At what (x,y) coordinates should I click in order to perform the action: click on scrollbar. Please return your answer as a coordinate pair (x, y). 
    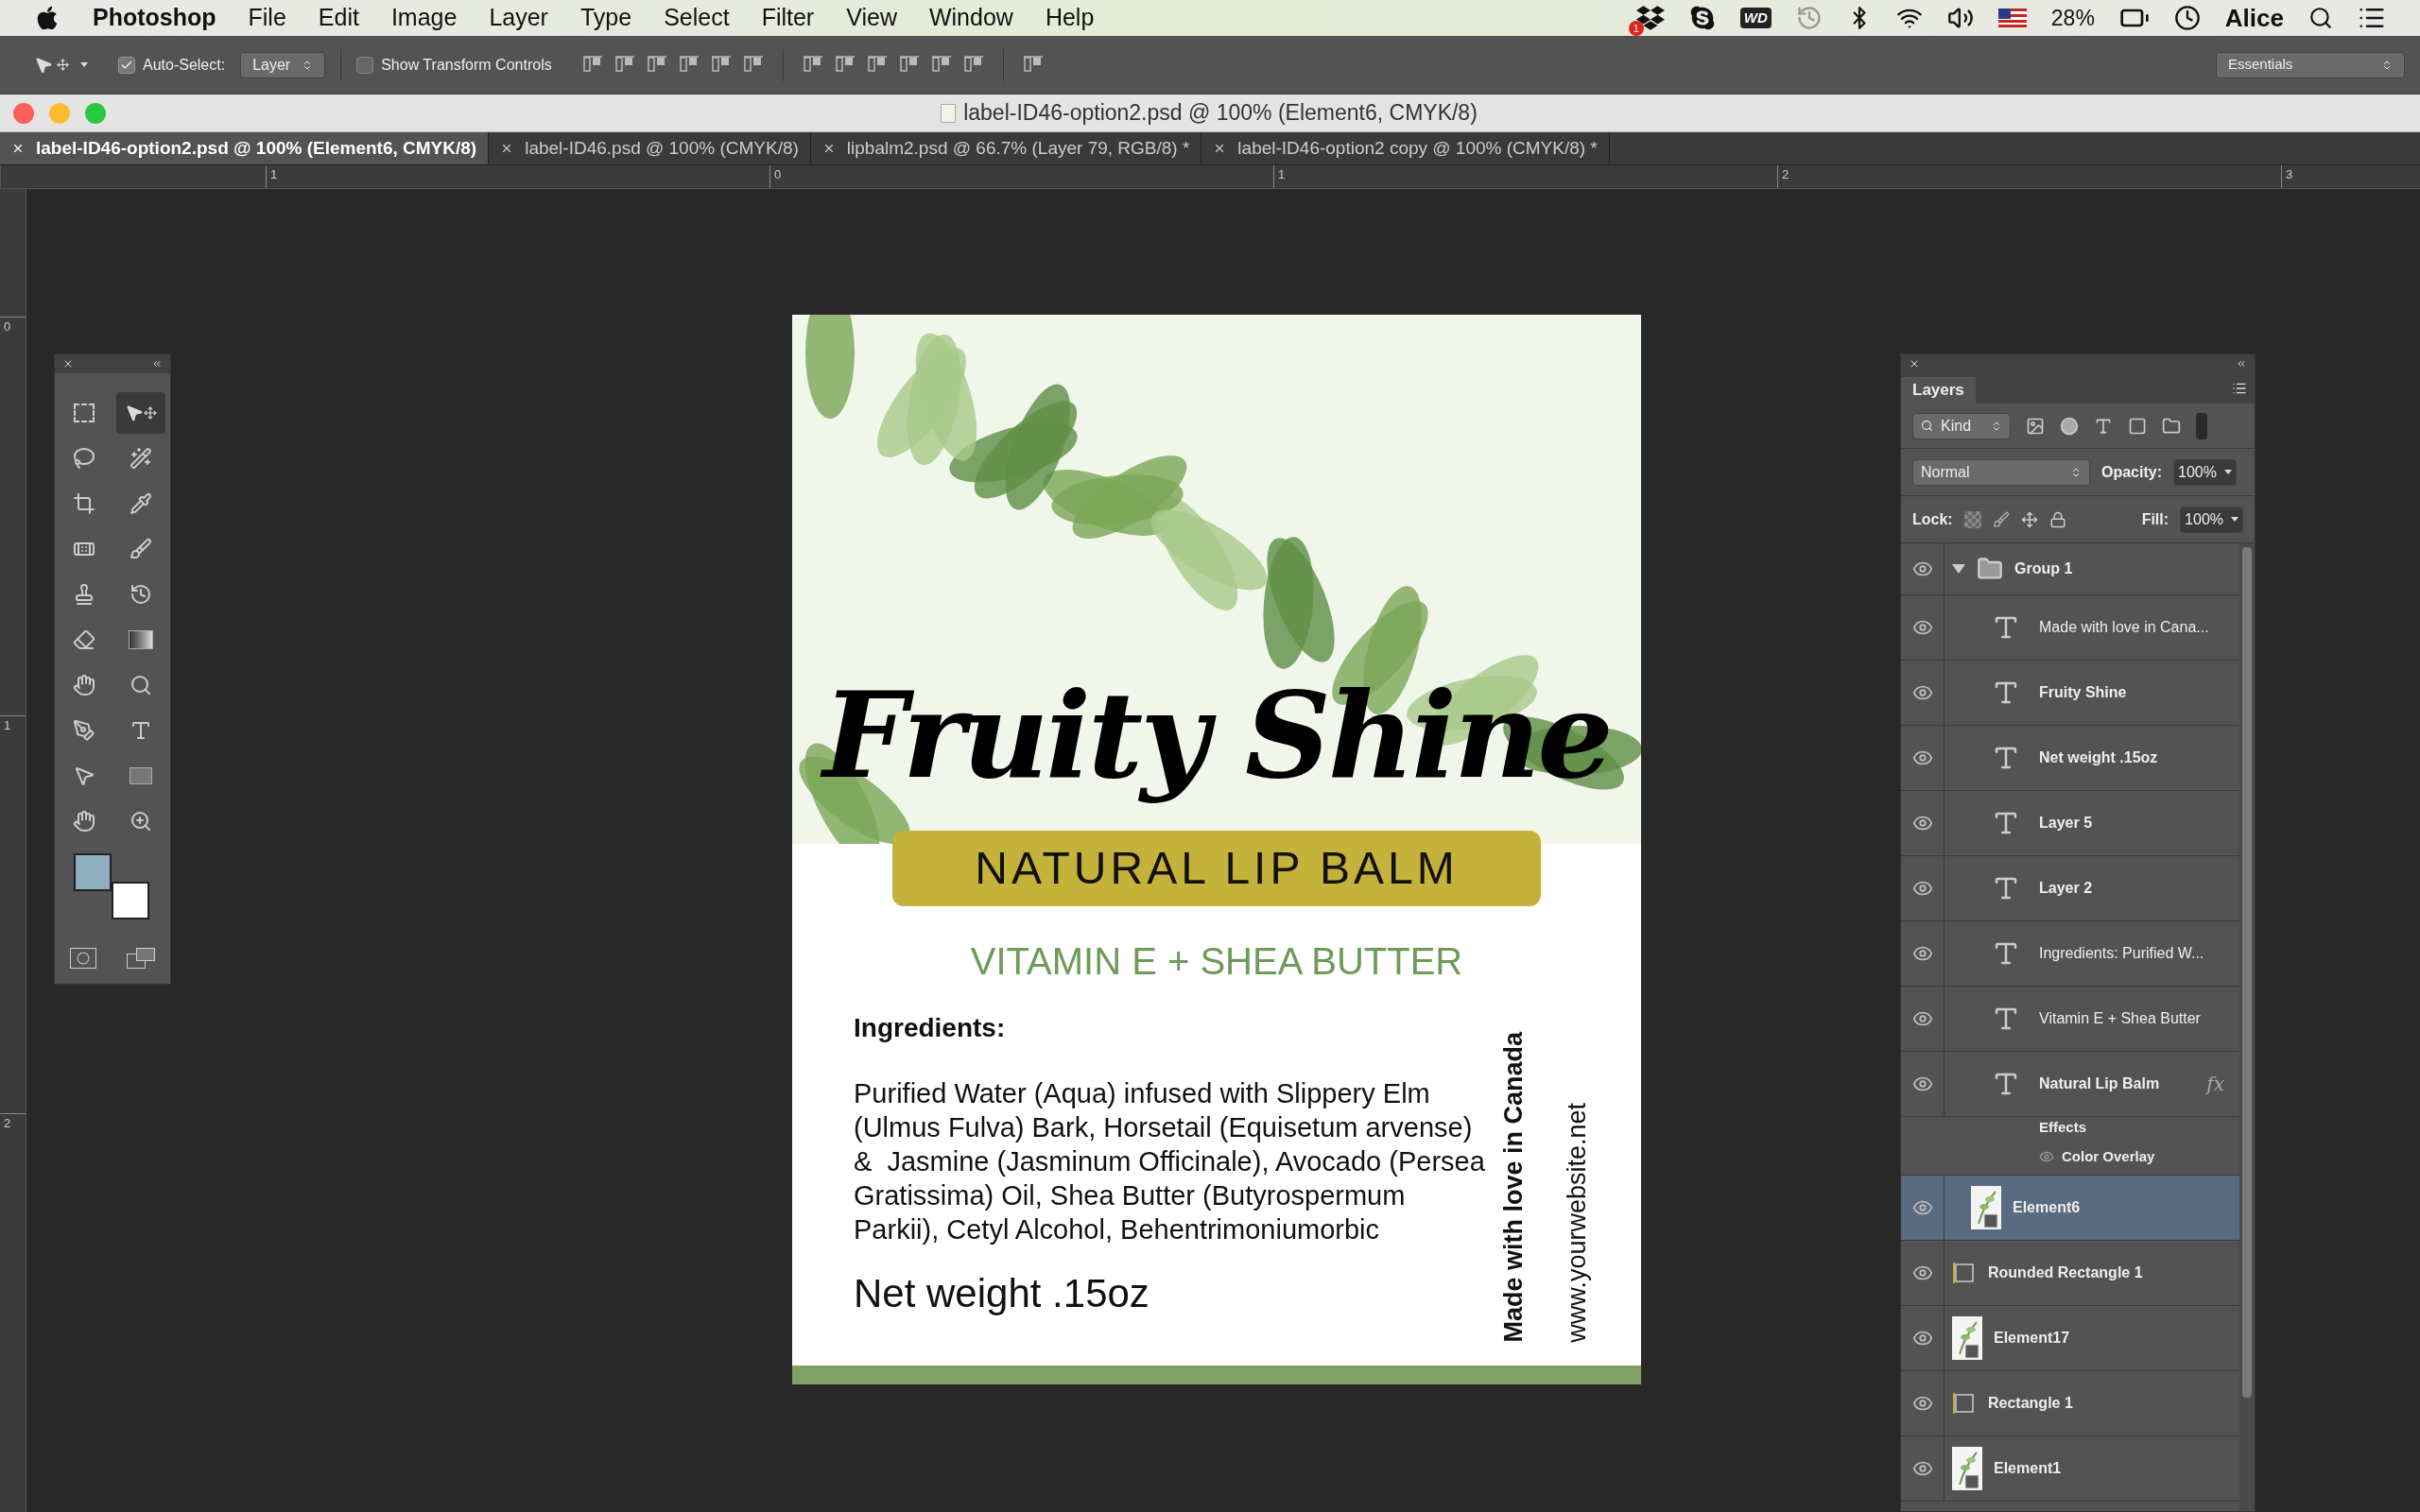
    Looking at the image, I should click on (2247, 1027).